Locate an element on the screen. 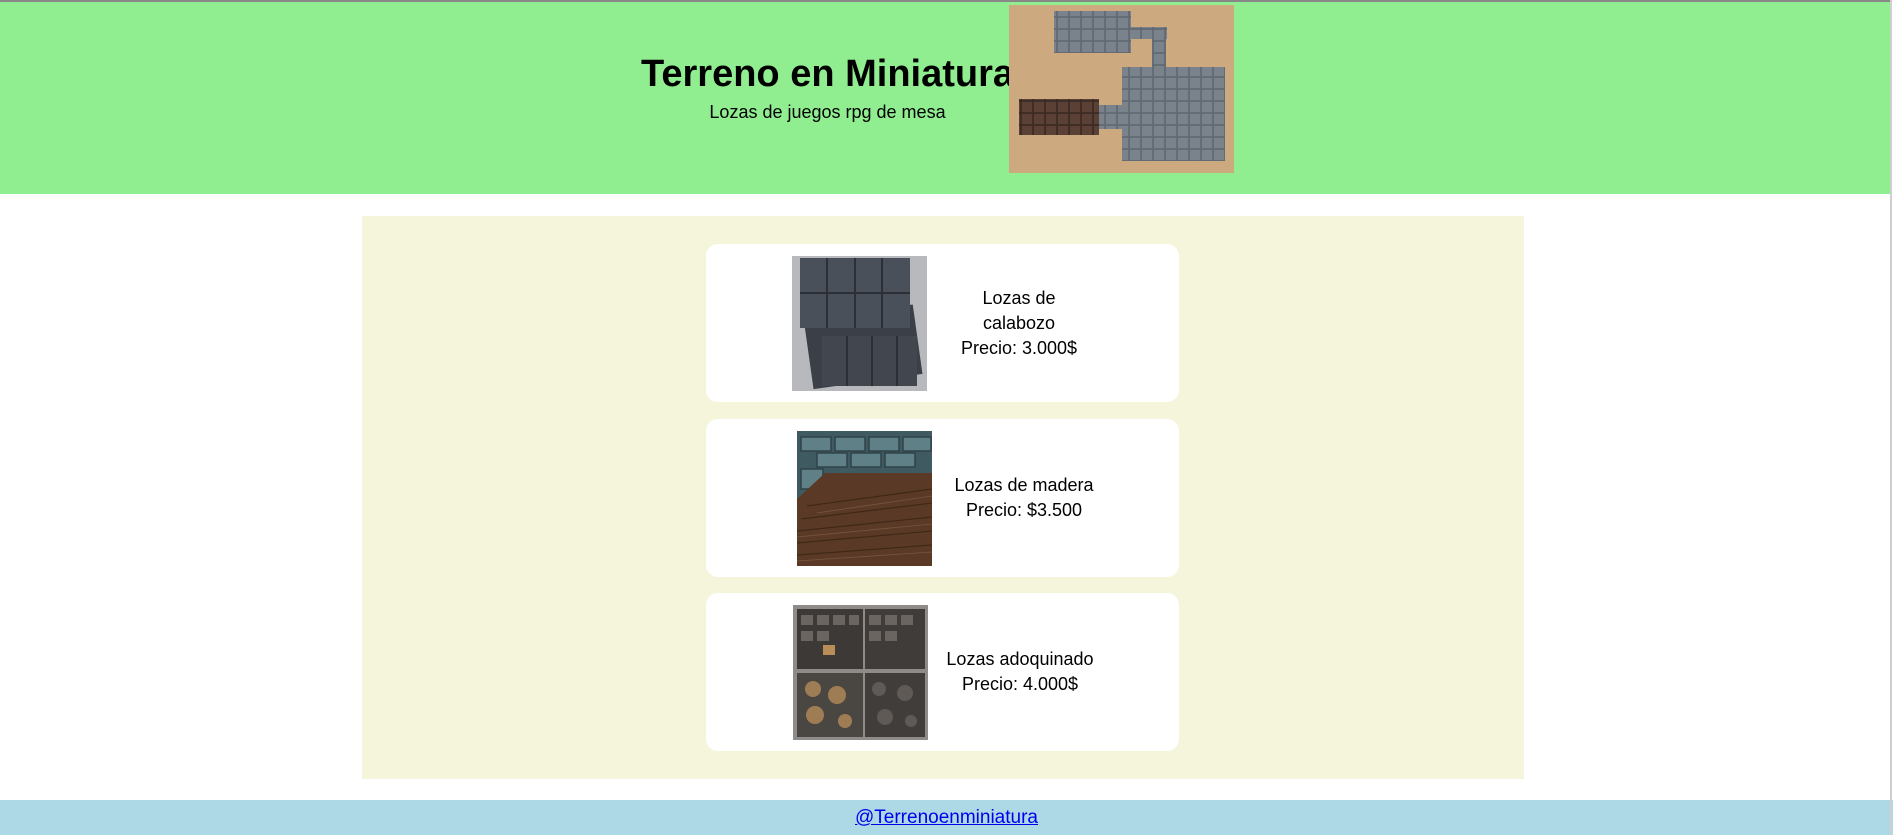 The height and width of the screenshot is (835, 1893). product-info: Lozas adoquinado Precio: 4.000$ is located at coordinates (1020, 672).